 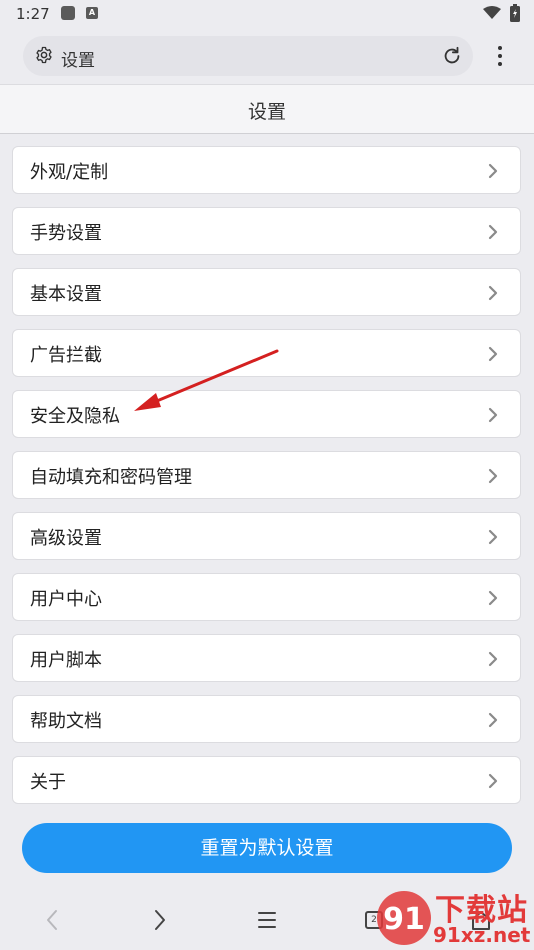 I want to click on menu-item-label: 手势设置, so click(x=66, y=233).